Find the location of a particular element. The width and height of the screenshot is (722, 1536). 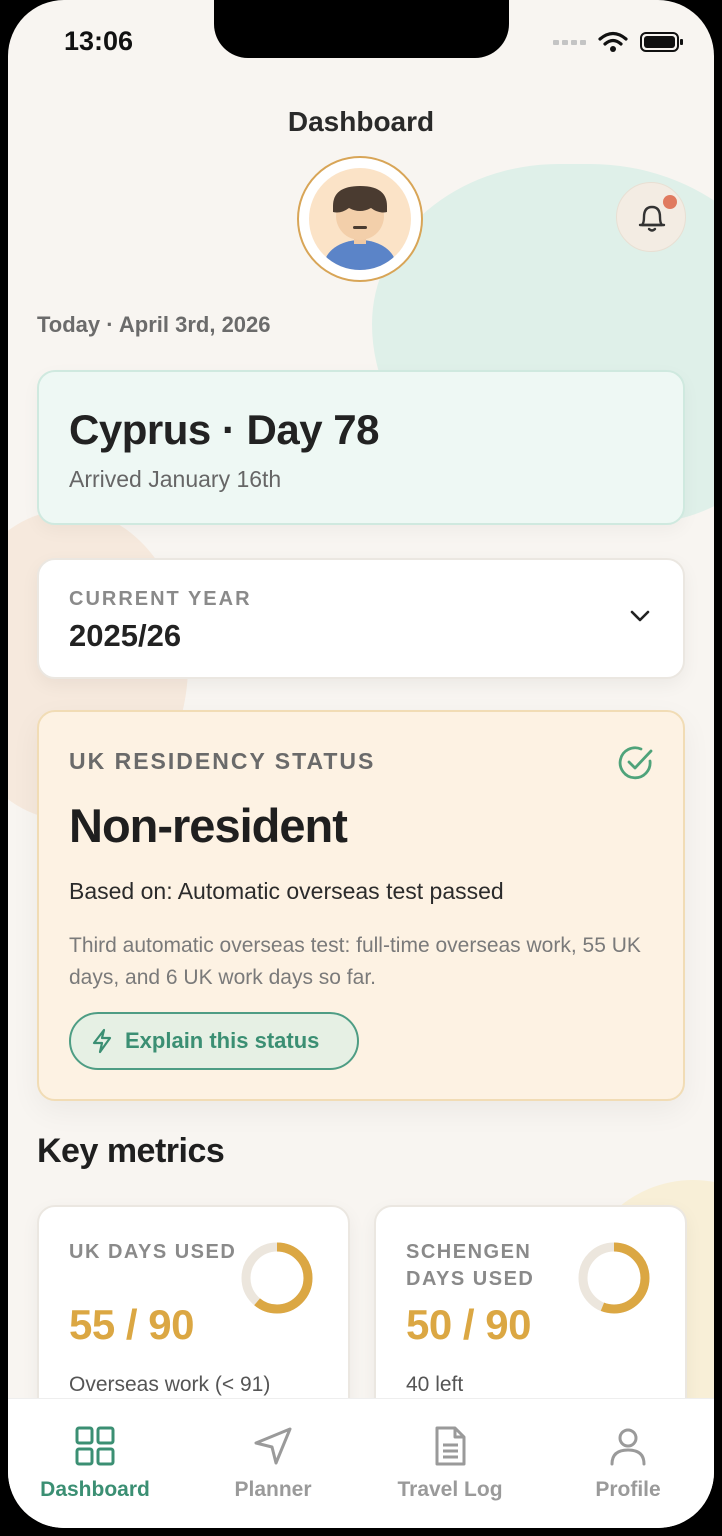

tab-label: Profile is located at coordinates (628, 1489).